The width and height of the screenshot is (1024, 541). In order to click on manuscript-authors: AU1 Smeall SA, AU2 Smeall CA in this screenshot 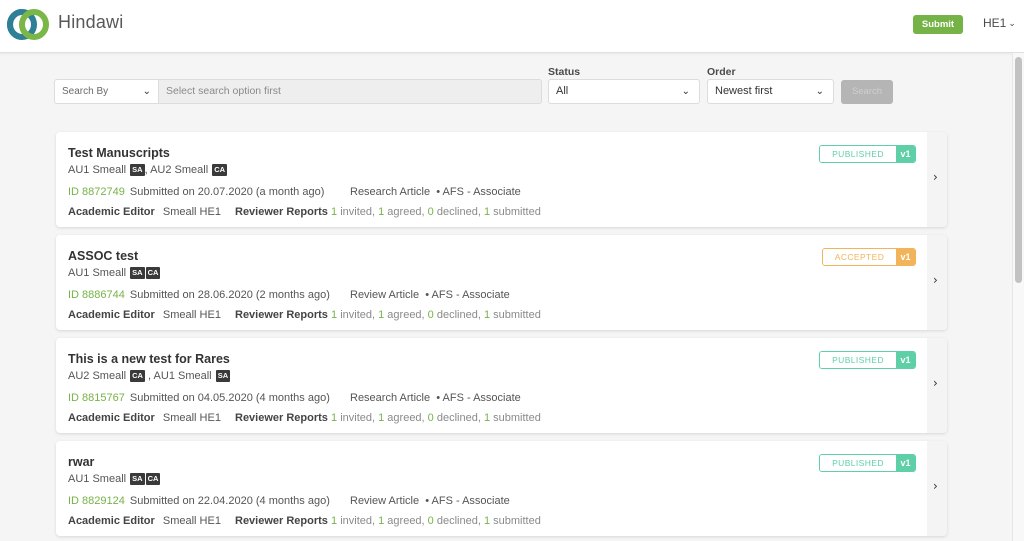, I will do `click(148, 170)`.